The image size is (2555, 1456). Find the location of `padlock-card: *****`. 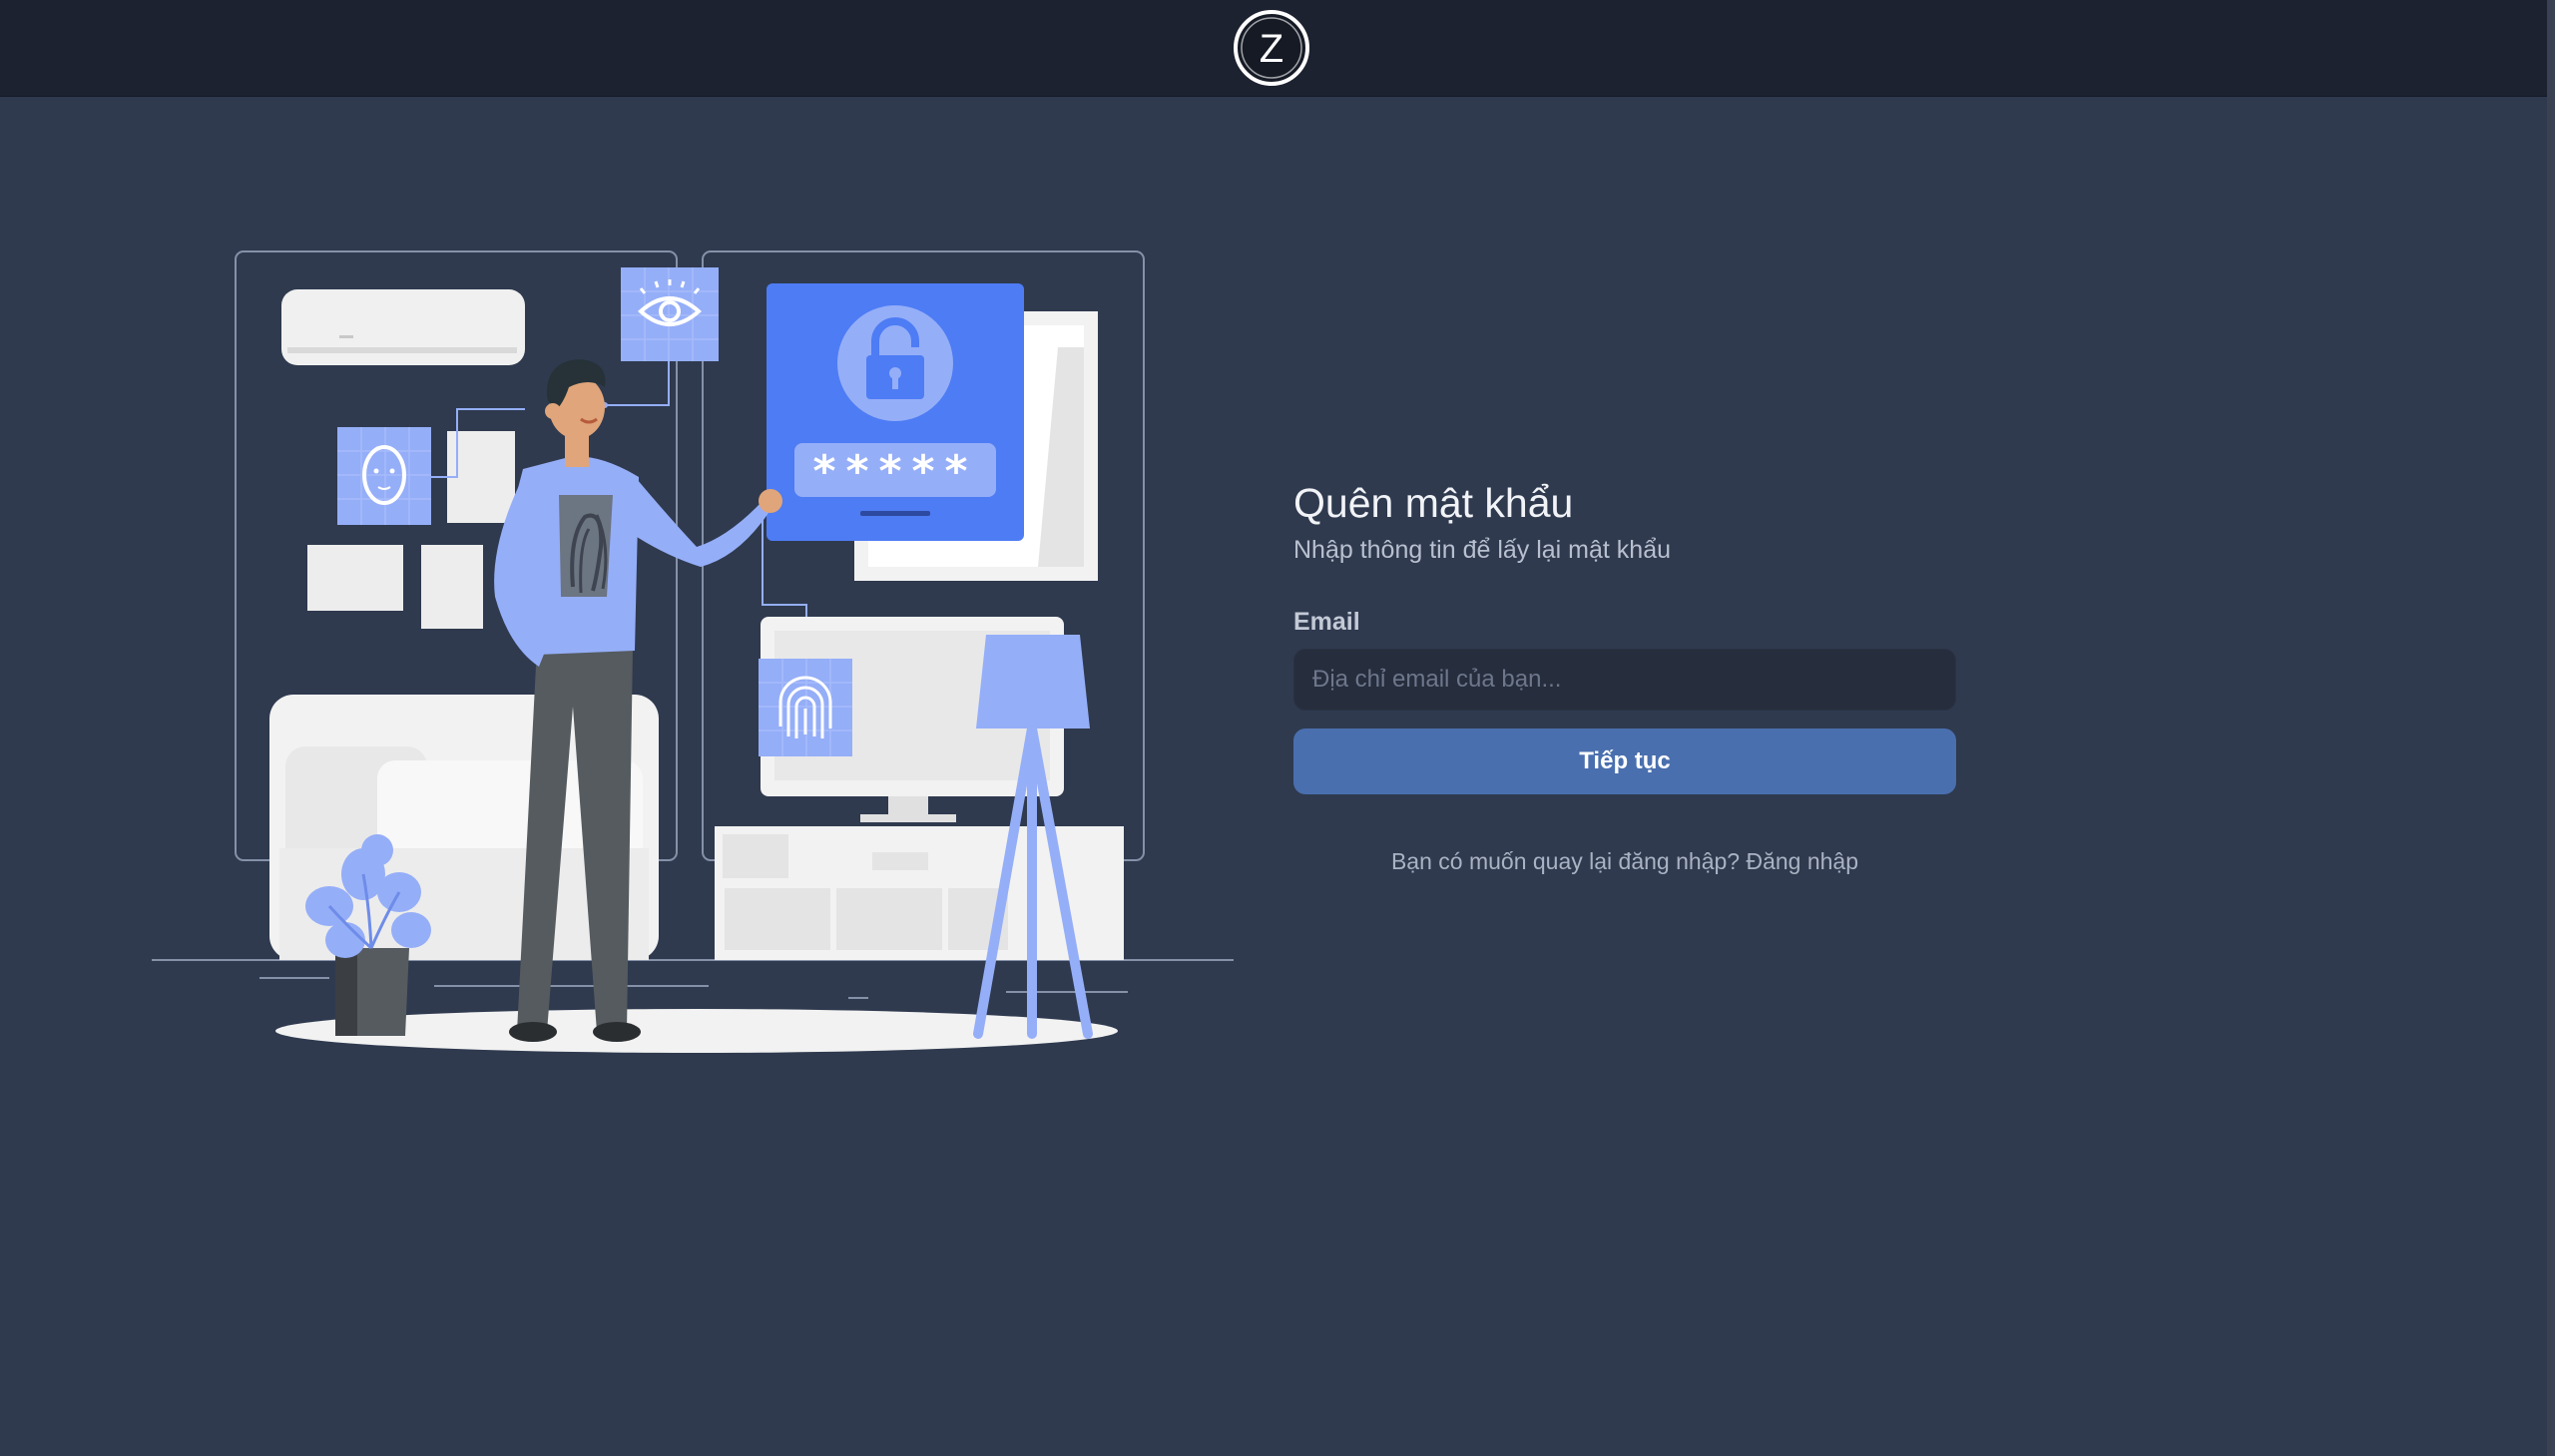

padlock-card: ***** is located at coordinates (895, 412).